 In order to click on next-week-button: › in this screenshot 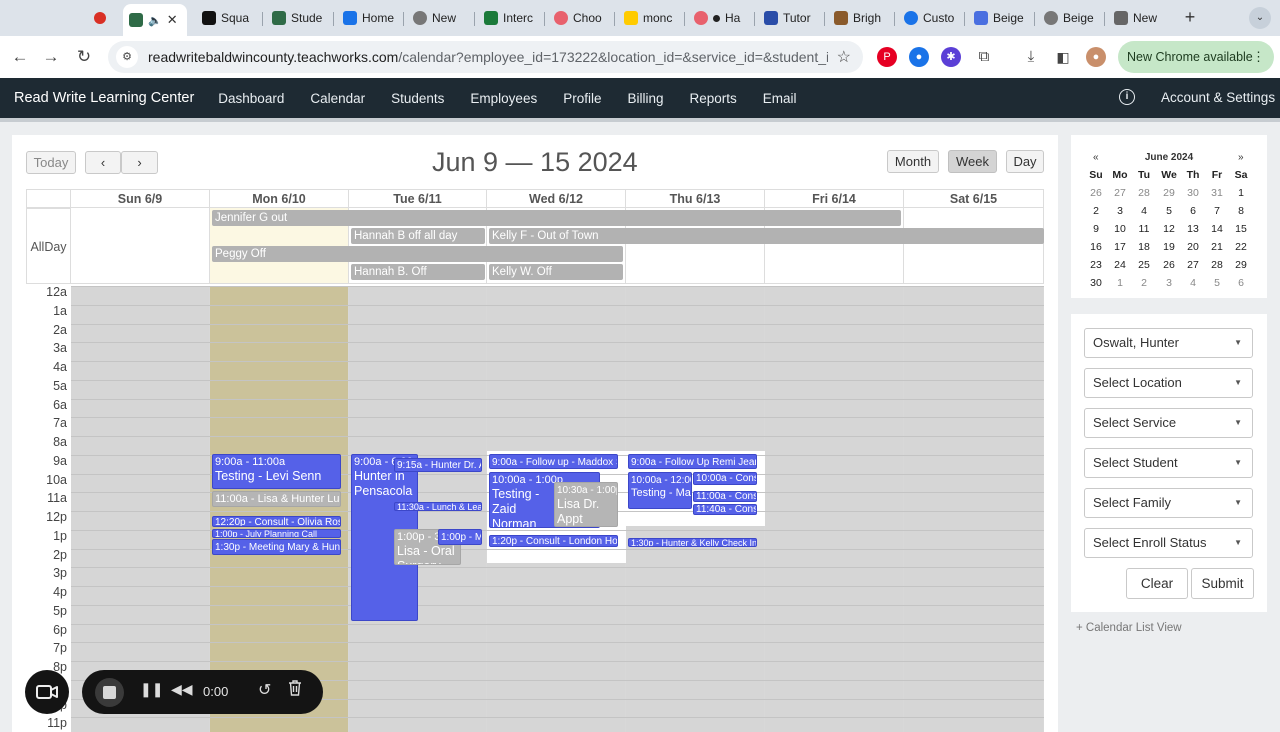, I will do `click(139, 162)`.